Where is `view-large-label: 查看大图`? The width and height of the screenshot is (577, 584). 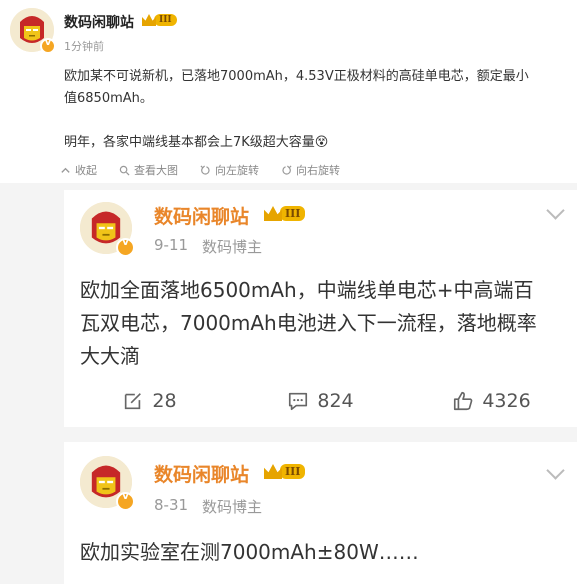 view-large-label: 查看大图 is located at coordinates (156, 170).